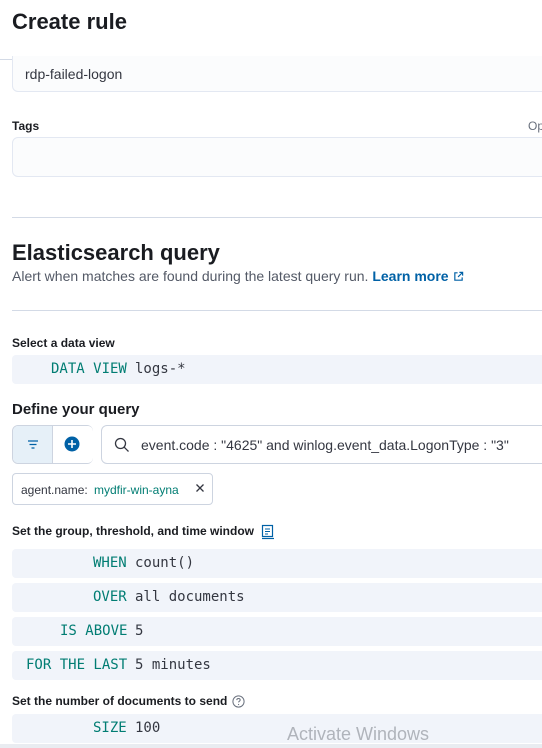 The image size is (542, 748). Describe the element at coordinates (77, 665) in the screenshot. I see `for-the-last-keyword: FOR THE LAST` at that location.